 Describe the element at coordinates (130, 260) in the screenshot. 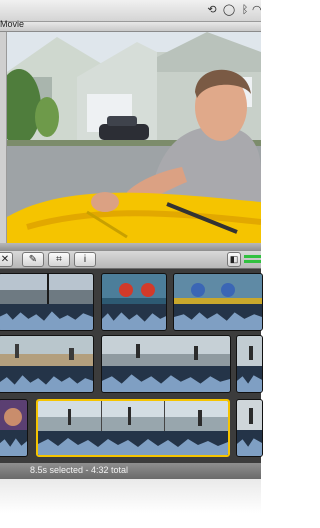

I see `clip-toolbar: ✕ ✎ ⌗ i ◧` at that location.